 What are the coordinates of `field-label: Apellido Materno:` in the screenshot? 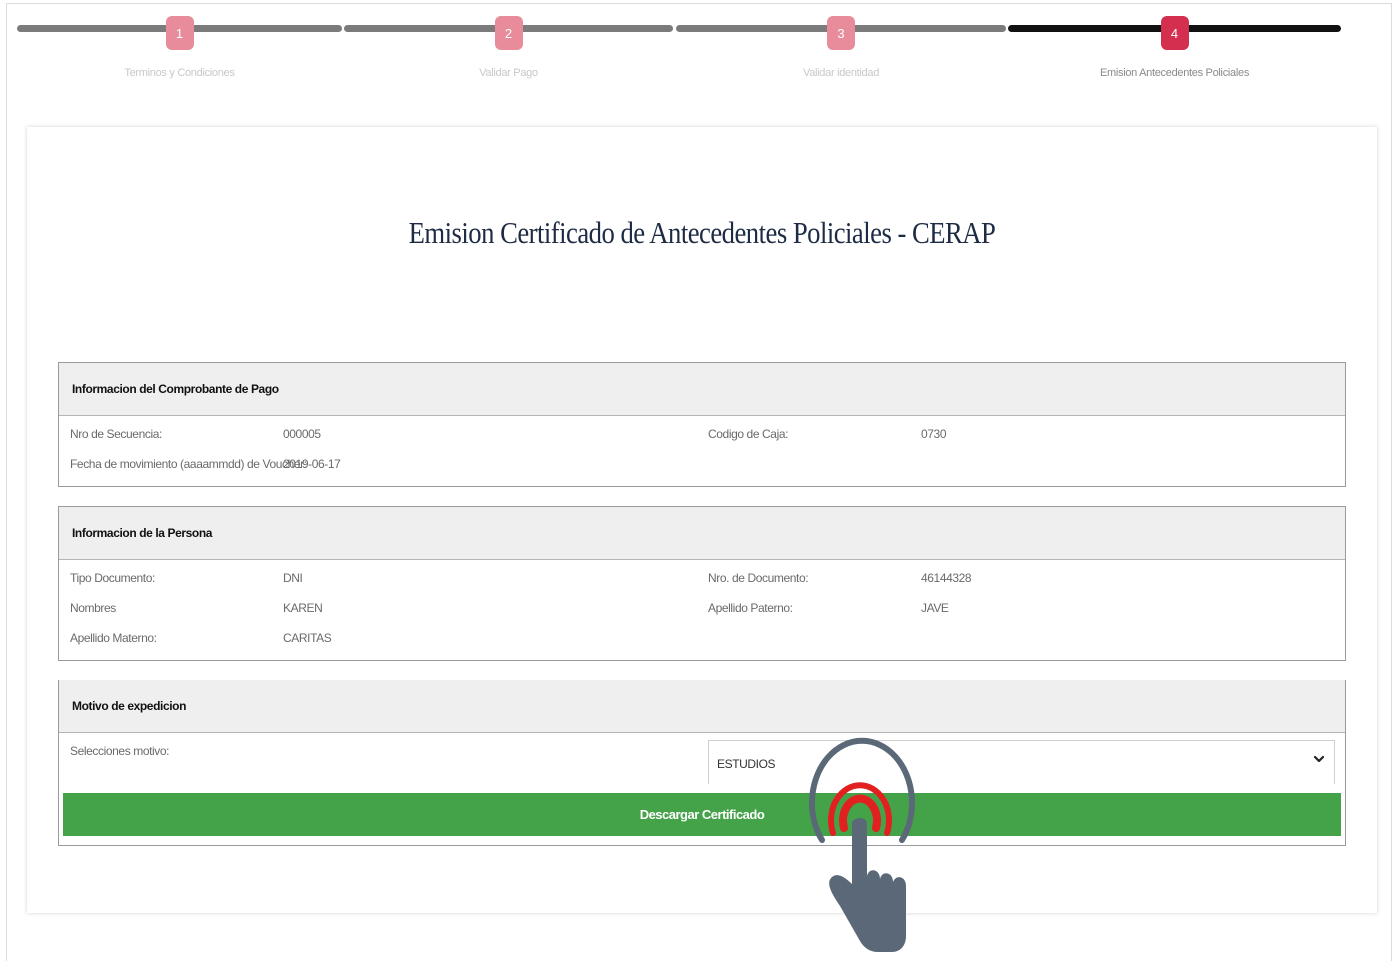 It's located at (113, 638).